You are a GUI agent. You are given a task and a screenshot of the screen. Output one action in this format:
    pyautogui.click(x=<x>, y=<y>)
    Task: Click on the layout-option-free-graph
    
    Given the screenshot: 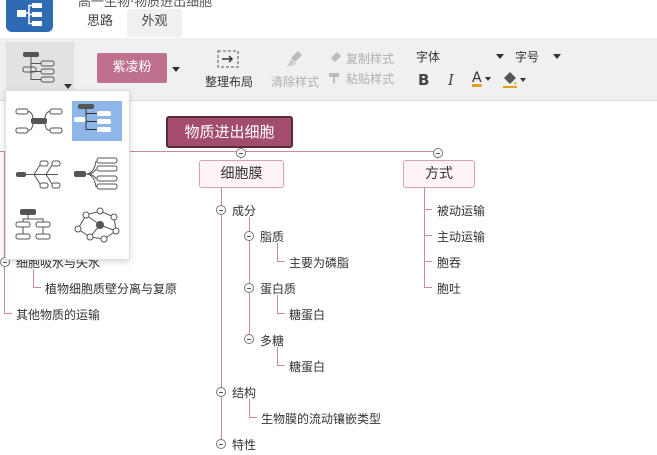 What is the action you would take?
    pyautogui.click(x=97, y=225)
    